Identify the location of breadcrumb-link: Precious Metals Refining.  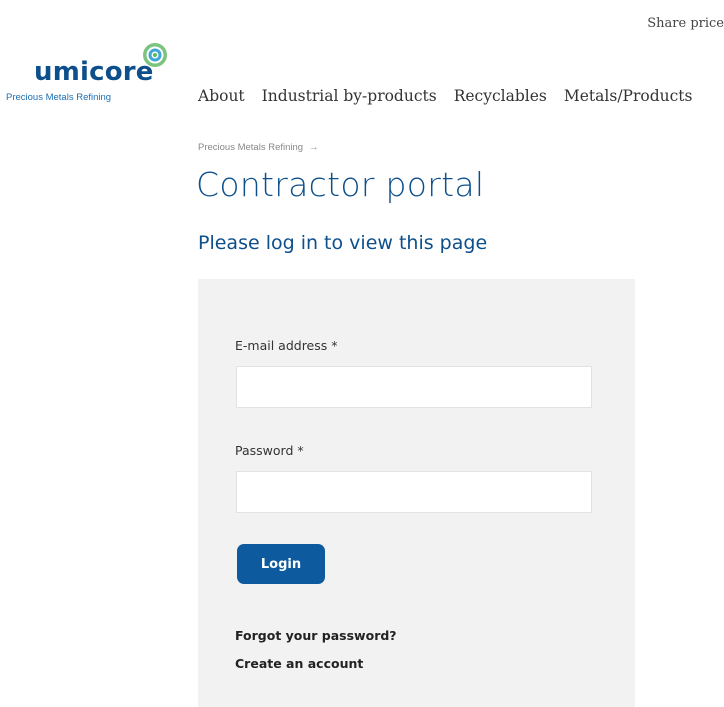
(250, 147).